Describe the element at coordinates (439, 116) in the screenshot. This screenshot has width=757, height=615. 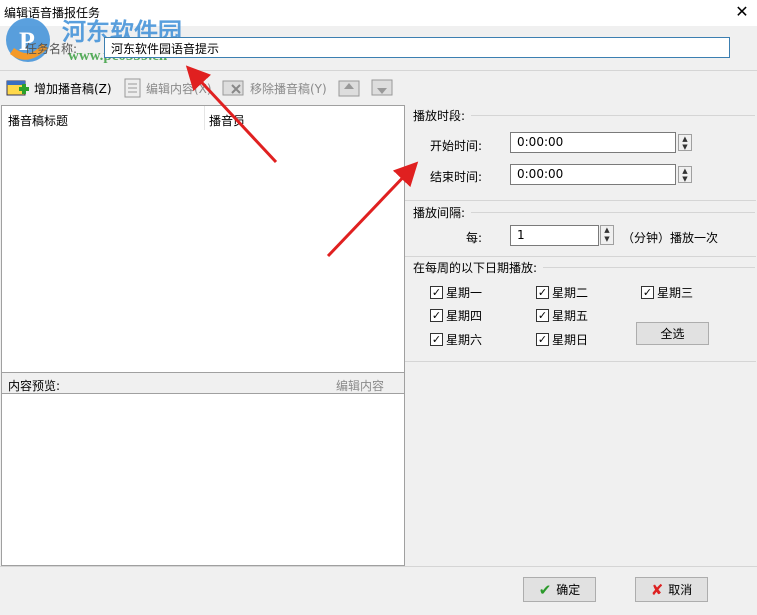
I see `period-title: 播放时段:` at that location.